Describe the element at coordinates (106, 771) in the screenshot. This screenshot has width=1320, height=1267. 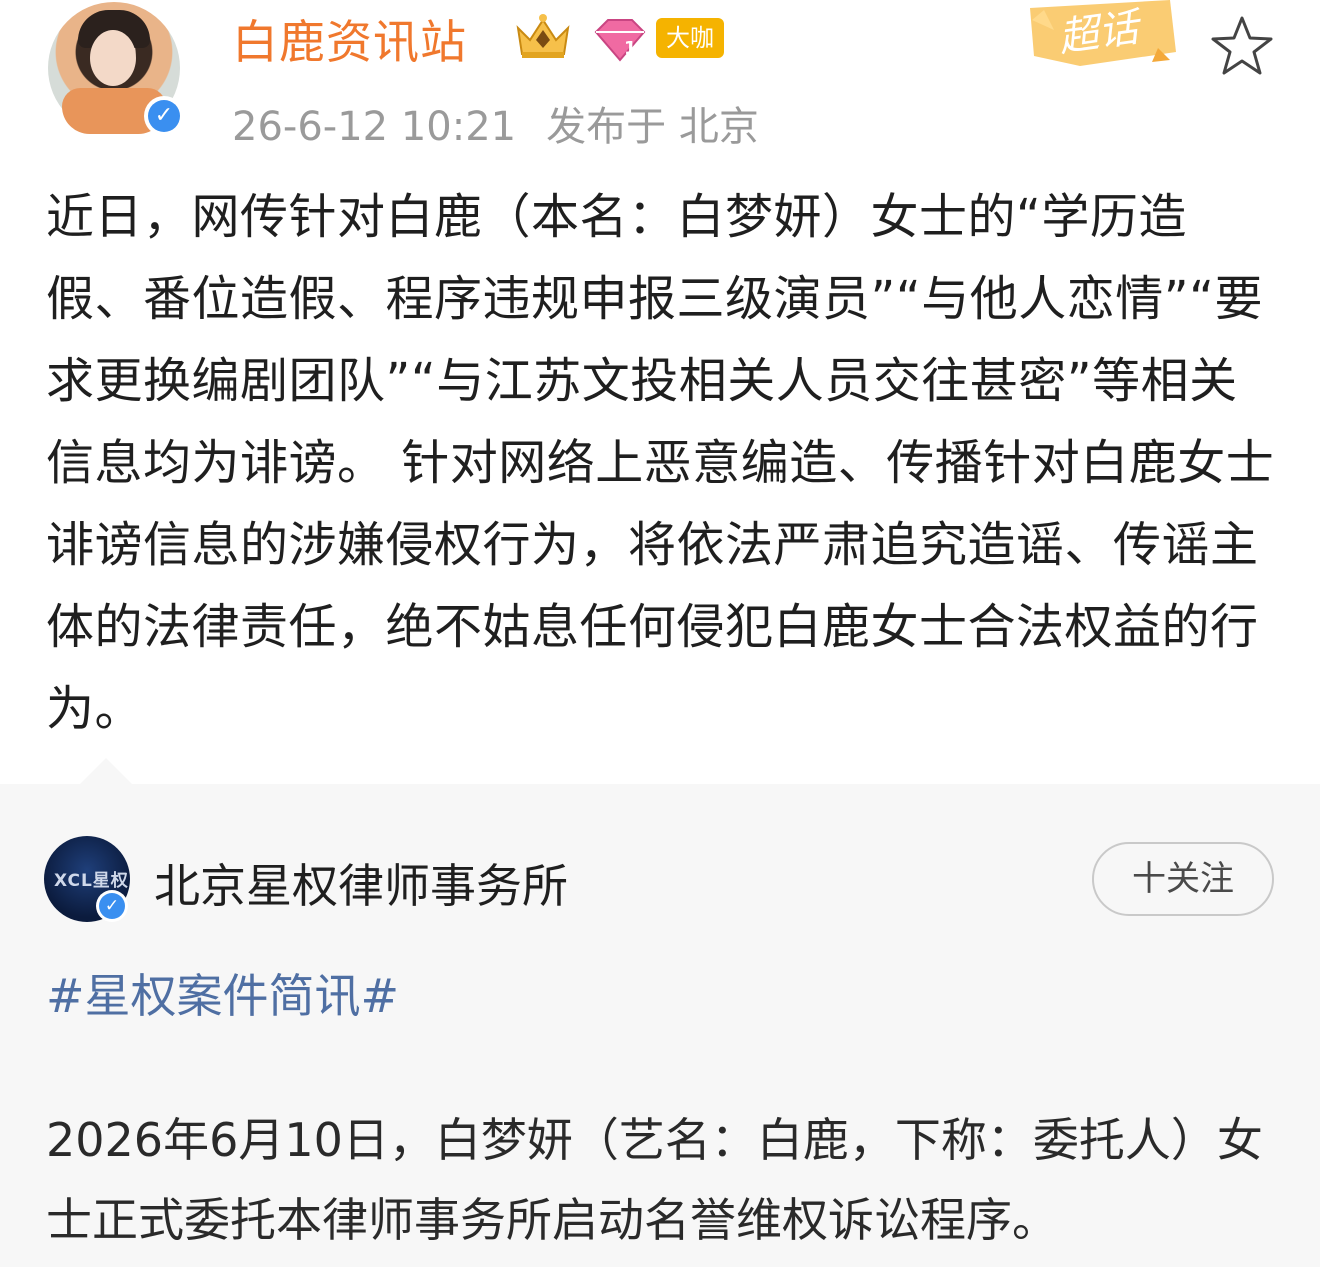
I see `repost-notch` at that location.